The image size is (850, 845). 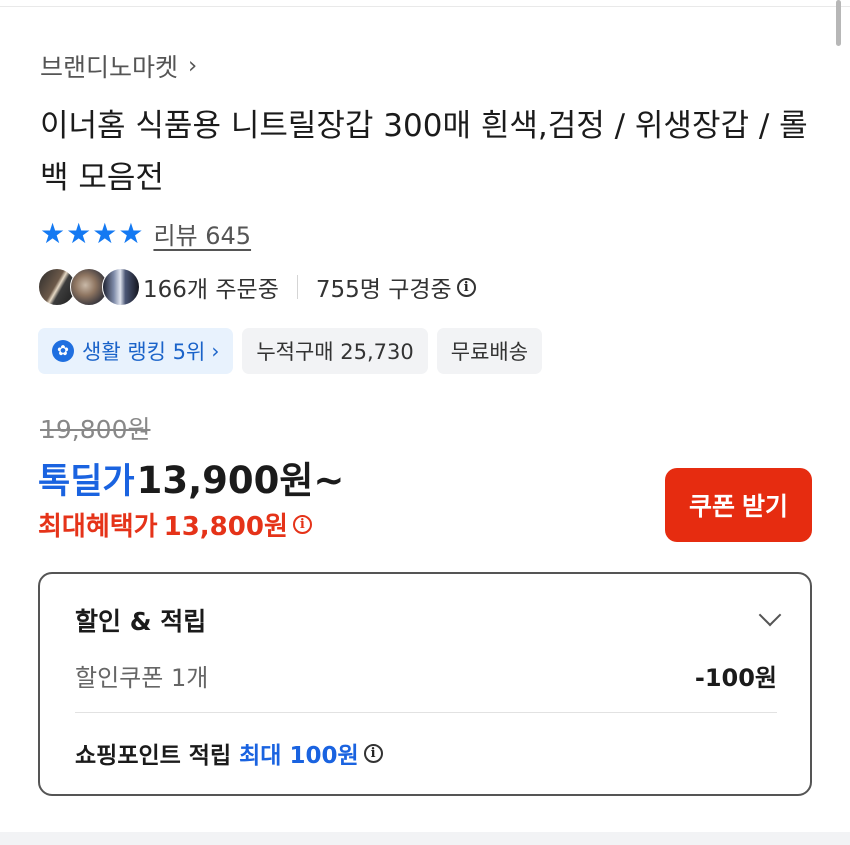 I want to click on social-proof-row: 166개 주문중 755명 구경중 i, so click(x=257, y=287).